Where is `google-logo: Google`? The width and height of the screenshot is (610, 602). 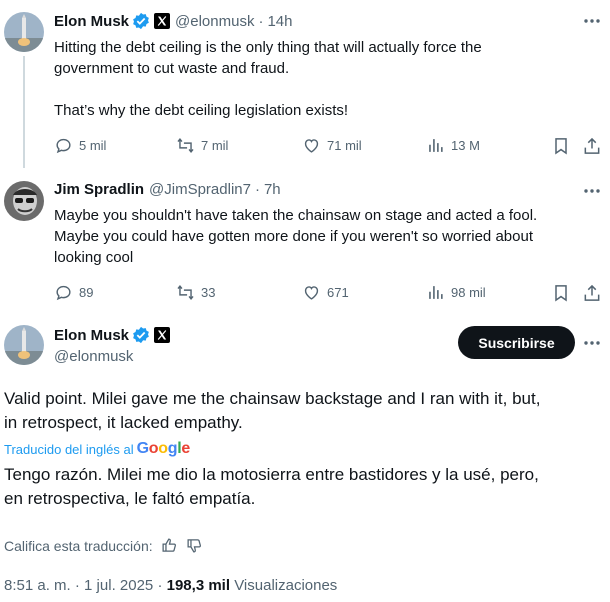 google-logo: Google is located at coordinates (163, 448).